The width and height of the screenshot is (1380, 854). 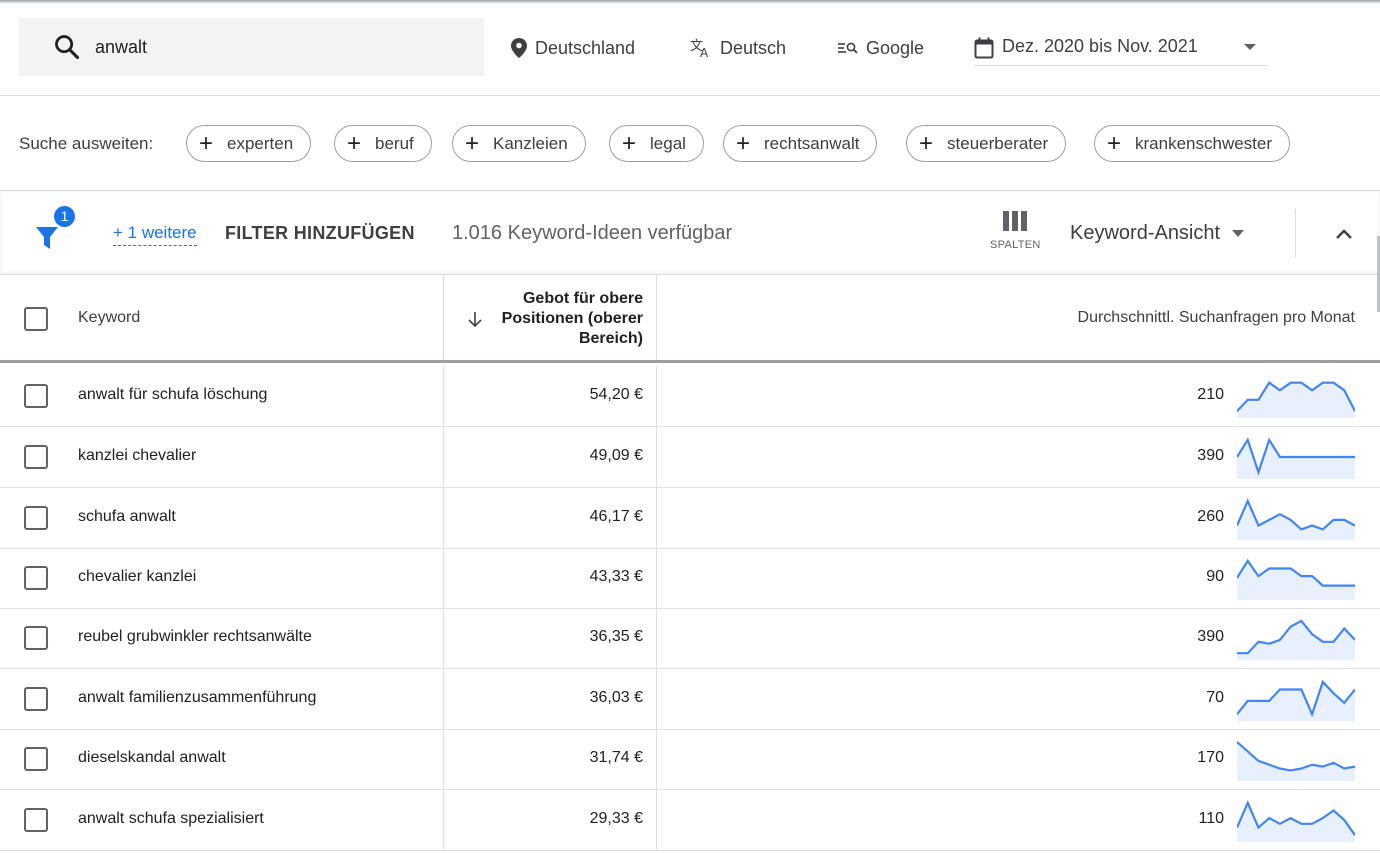 What do you see at coordinates (592, 233) in the screenshot?
I see `keyword-ideas-count: 1.016 Keyword-Ideen verfügbar` at bounding box center [592, 233].